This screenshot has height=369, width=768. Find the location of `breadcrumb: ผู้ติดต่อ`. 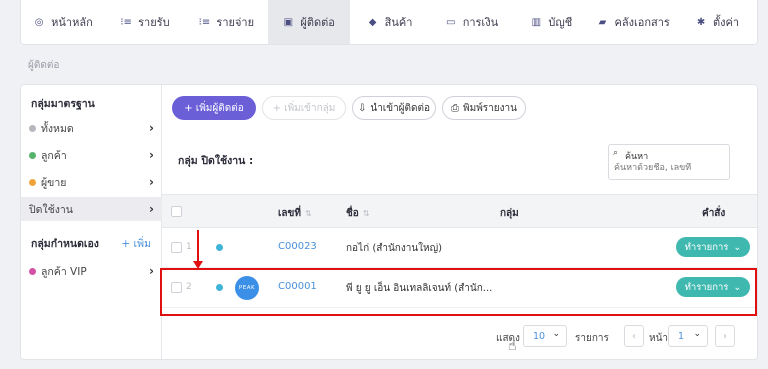

breadcrumb: ผู้ติดต่อ is located at coordinates (44, 65).